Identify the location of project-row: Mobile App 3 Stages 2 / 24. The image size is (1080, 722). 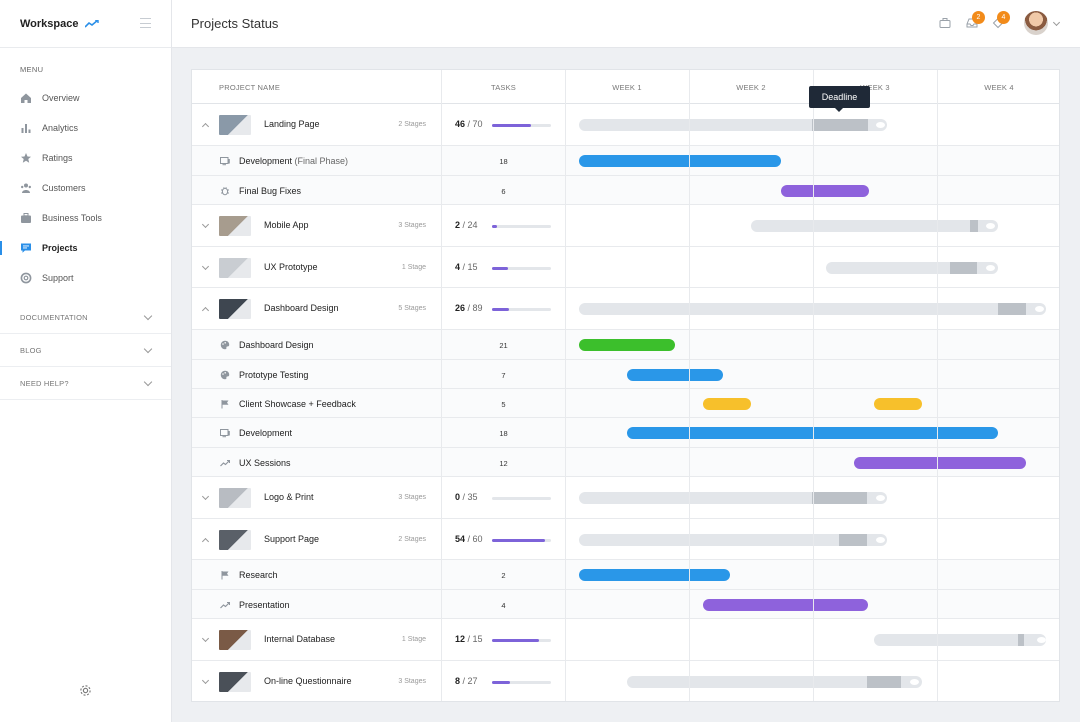
(625, 226).